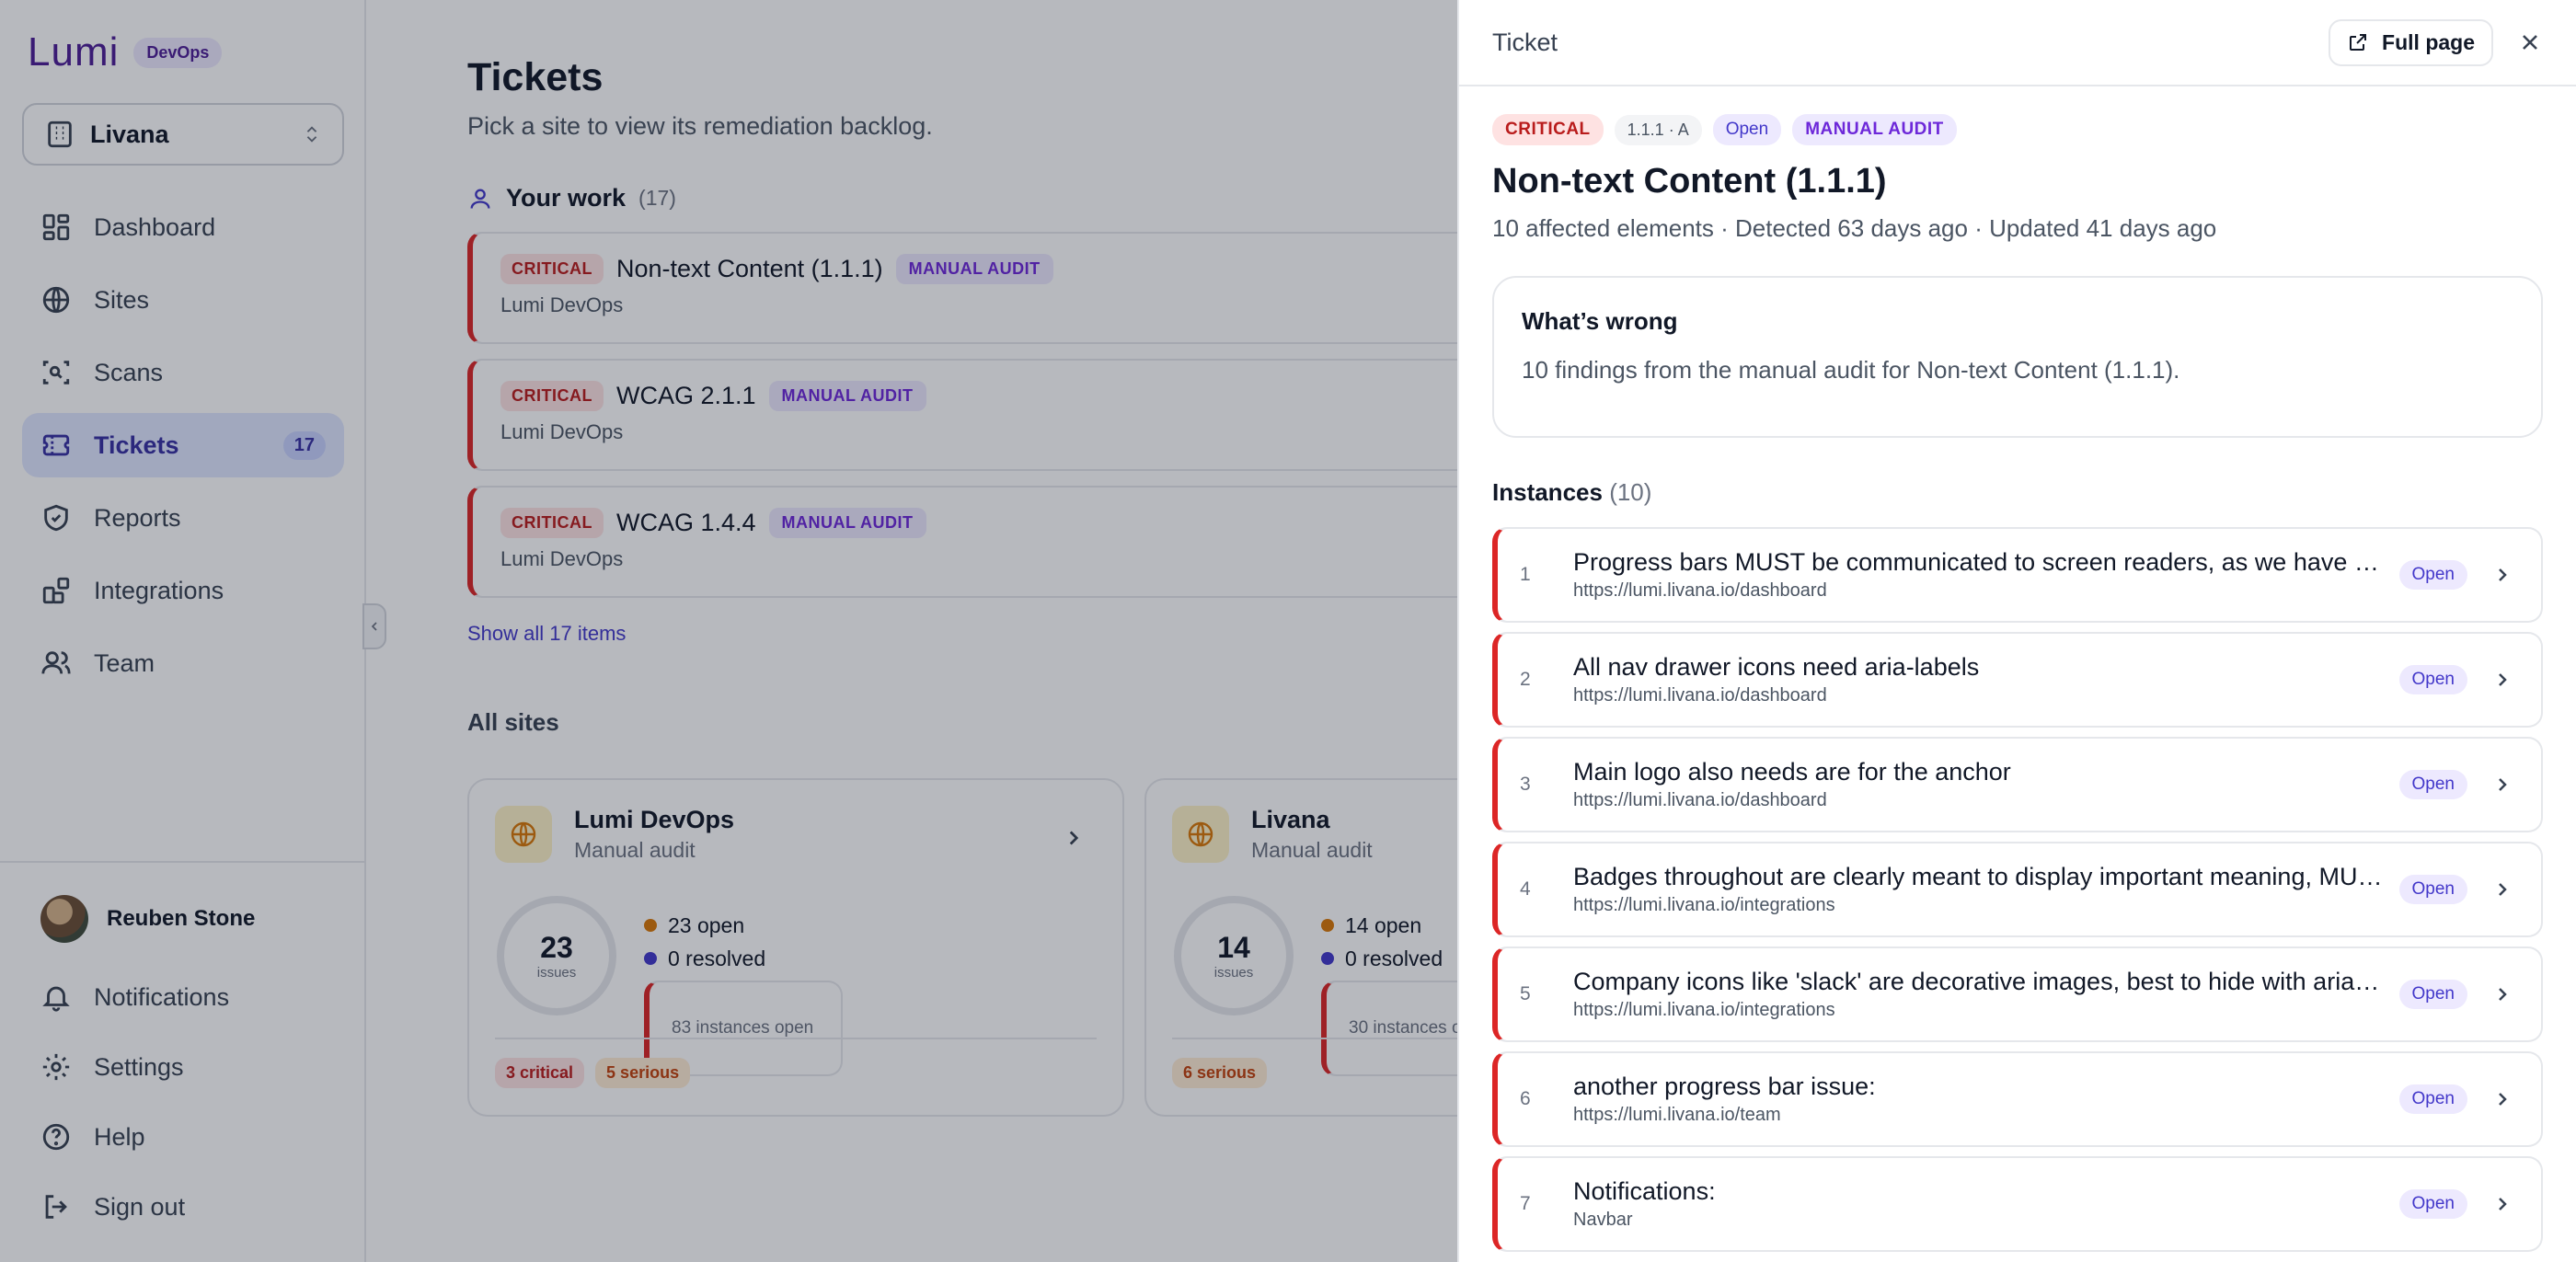  I want to click on drawer-header: Ticket Full page, so click(2017, 43).